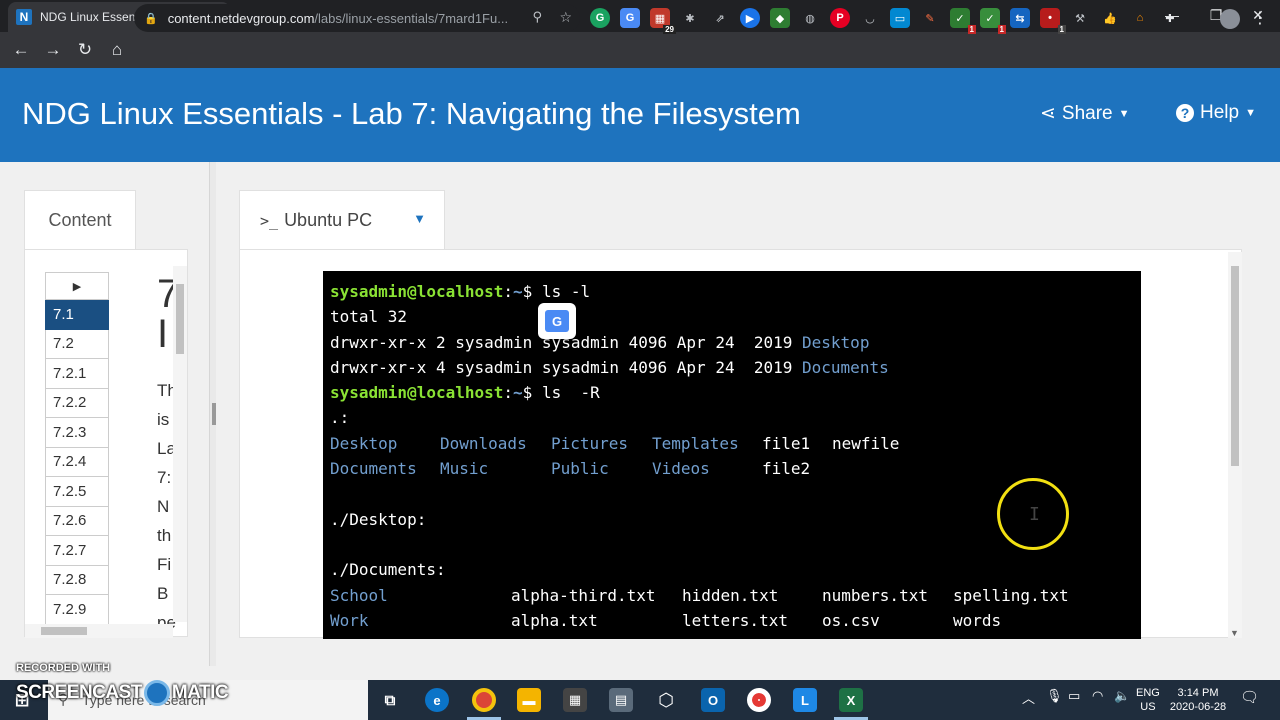  What do you see at coordinates (328, 220) in the screenshot?
I see `vm-tab-label: Ubuntu PC` at bounding box center [328, 220].